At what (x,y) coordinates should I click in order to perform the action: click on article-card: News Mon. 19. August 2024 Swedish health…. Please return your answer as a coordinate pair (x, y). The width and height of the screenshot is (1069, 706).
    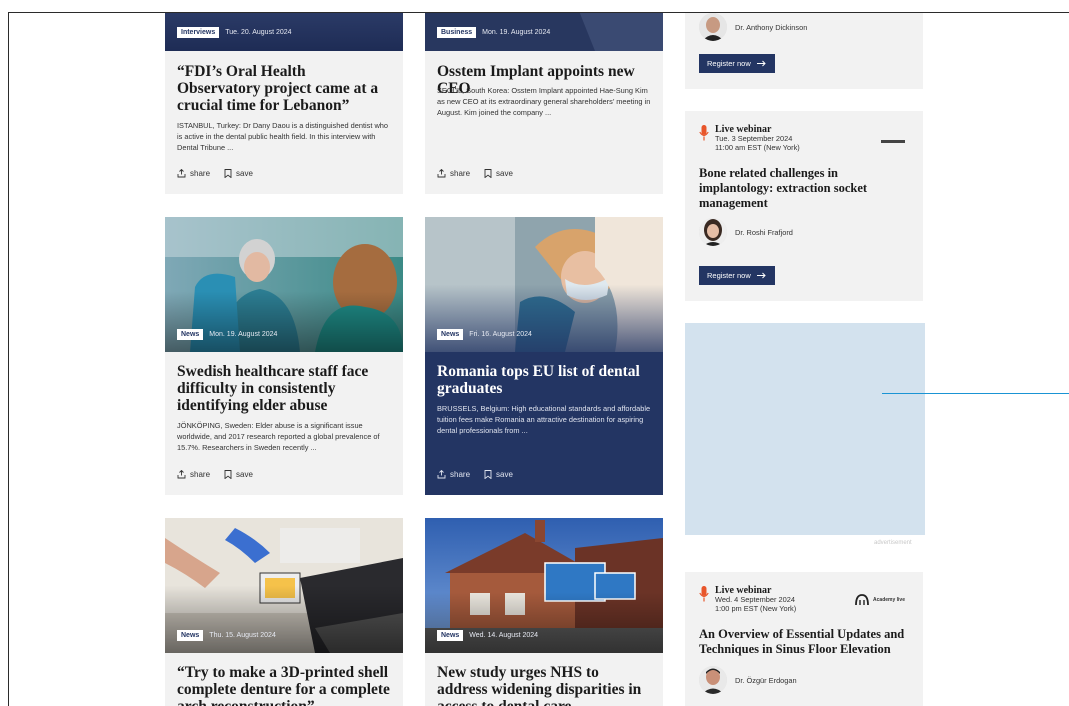
    Looking at the image, I should click on (284, 356).